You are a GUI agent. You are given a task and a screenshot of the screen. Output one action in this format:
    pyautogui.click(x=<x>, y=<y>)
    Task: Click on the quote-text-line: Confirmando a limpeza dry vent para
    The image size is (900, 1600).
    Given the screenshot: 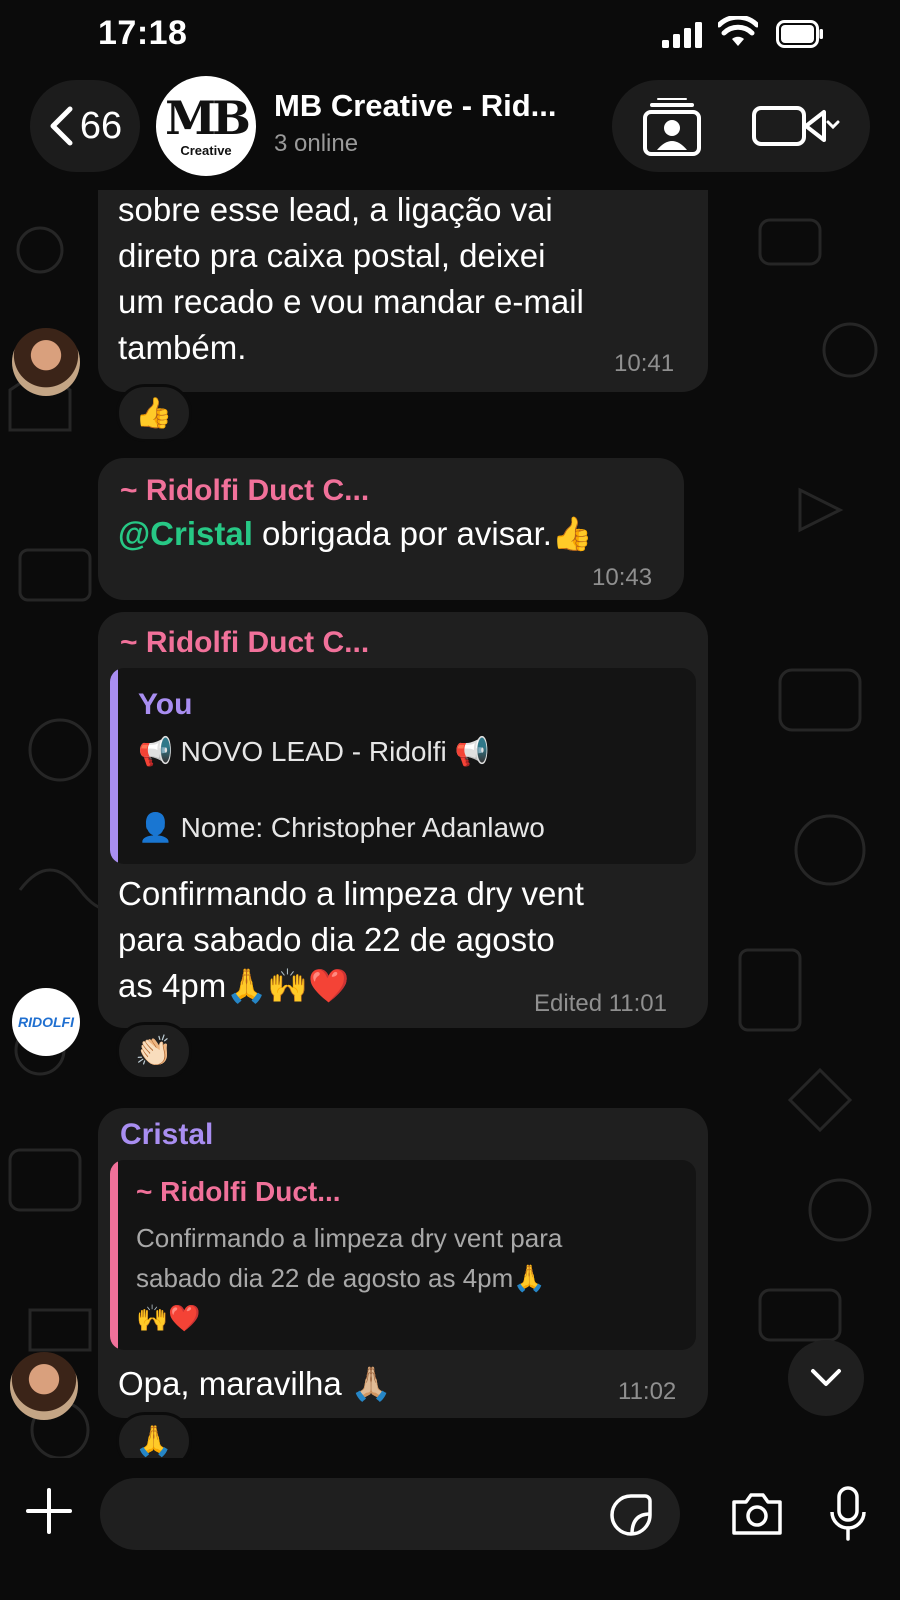 What is the action you would take?
    pyautogui.click(x=349, y=1238)
    